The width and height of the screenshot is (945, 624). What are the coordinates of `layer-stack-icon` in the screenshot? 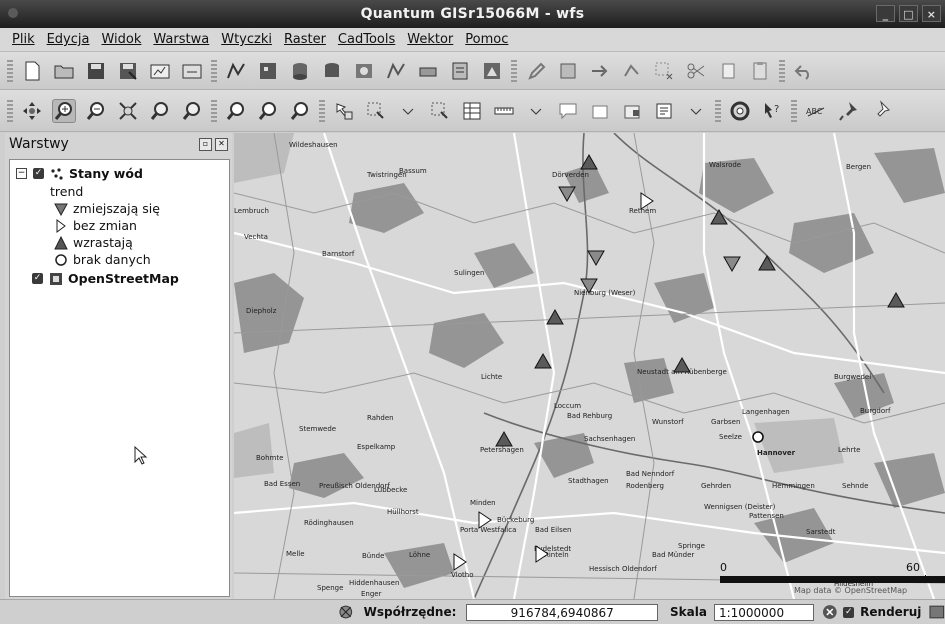 It's located at (428, 71).